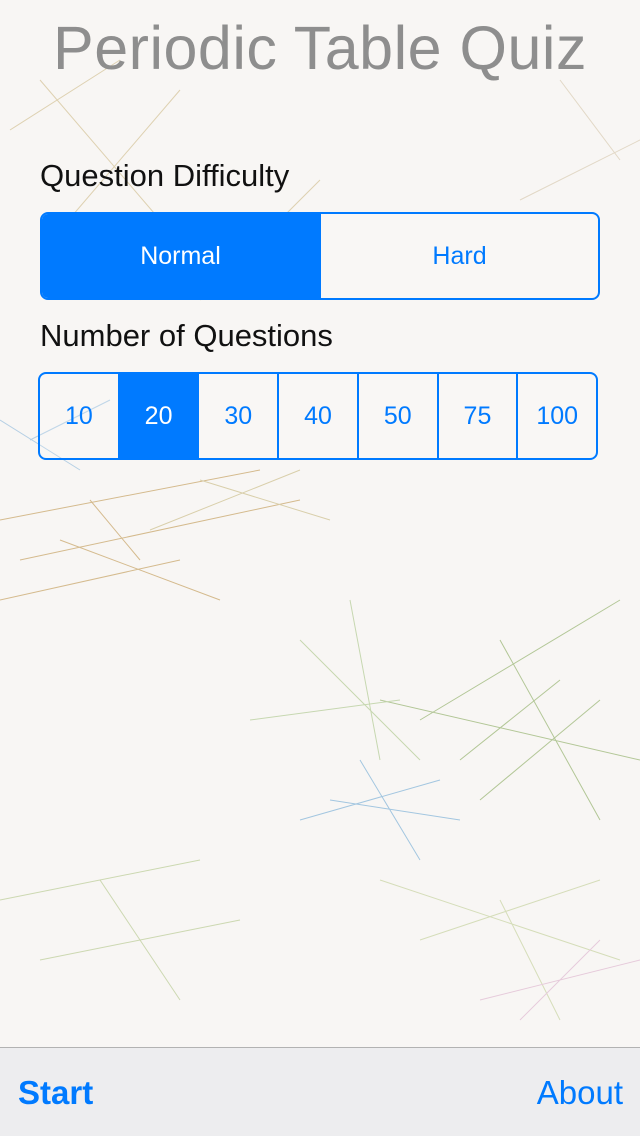 The height and width of the screenshot is (1136, 640). Describe the element at coordinates (580, 1093) in the screenshot. I see `about-button: About` at that location.